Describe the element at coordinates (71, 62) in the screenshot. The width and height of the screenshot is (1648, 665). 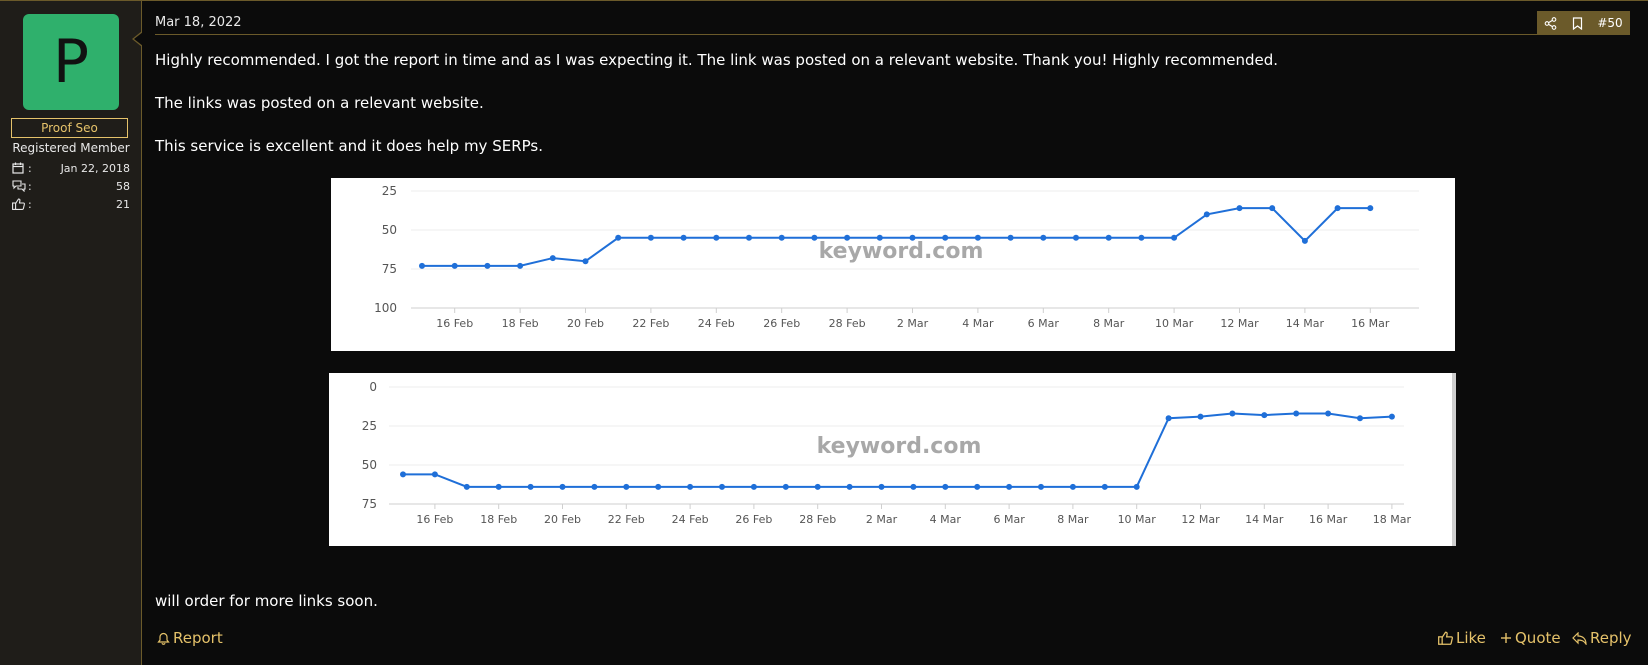
I see `avatar: P` at that location.